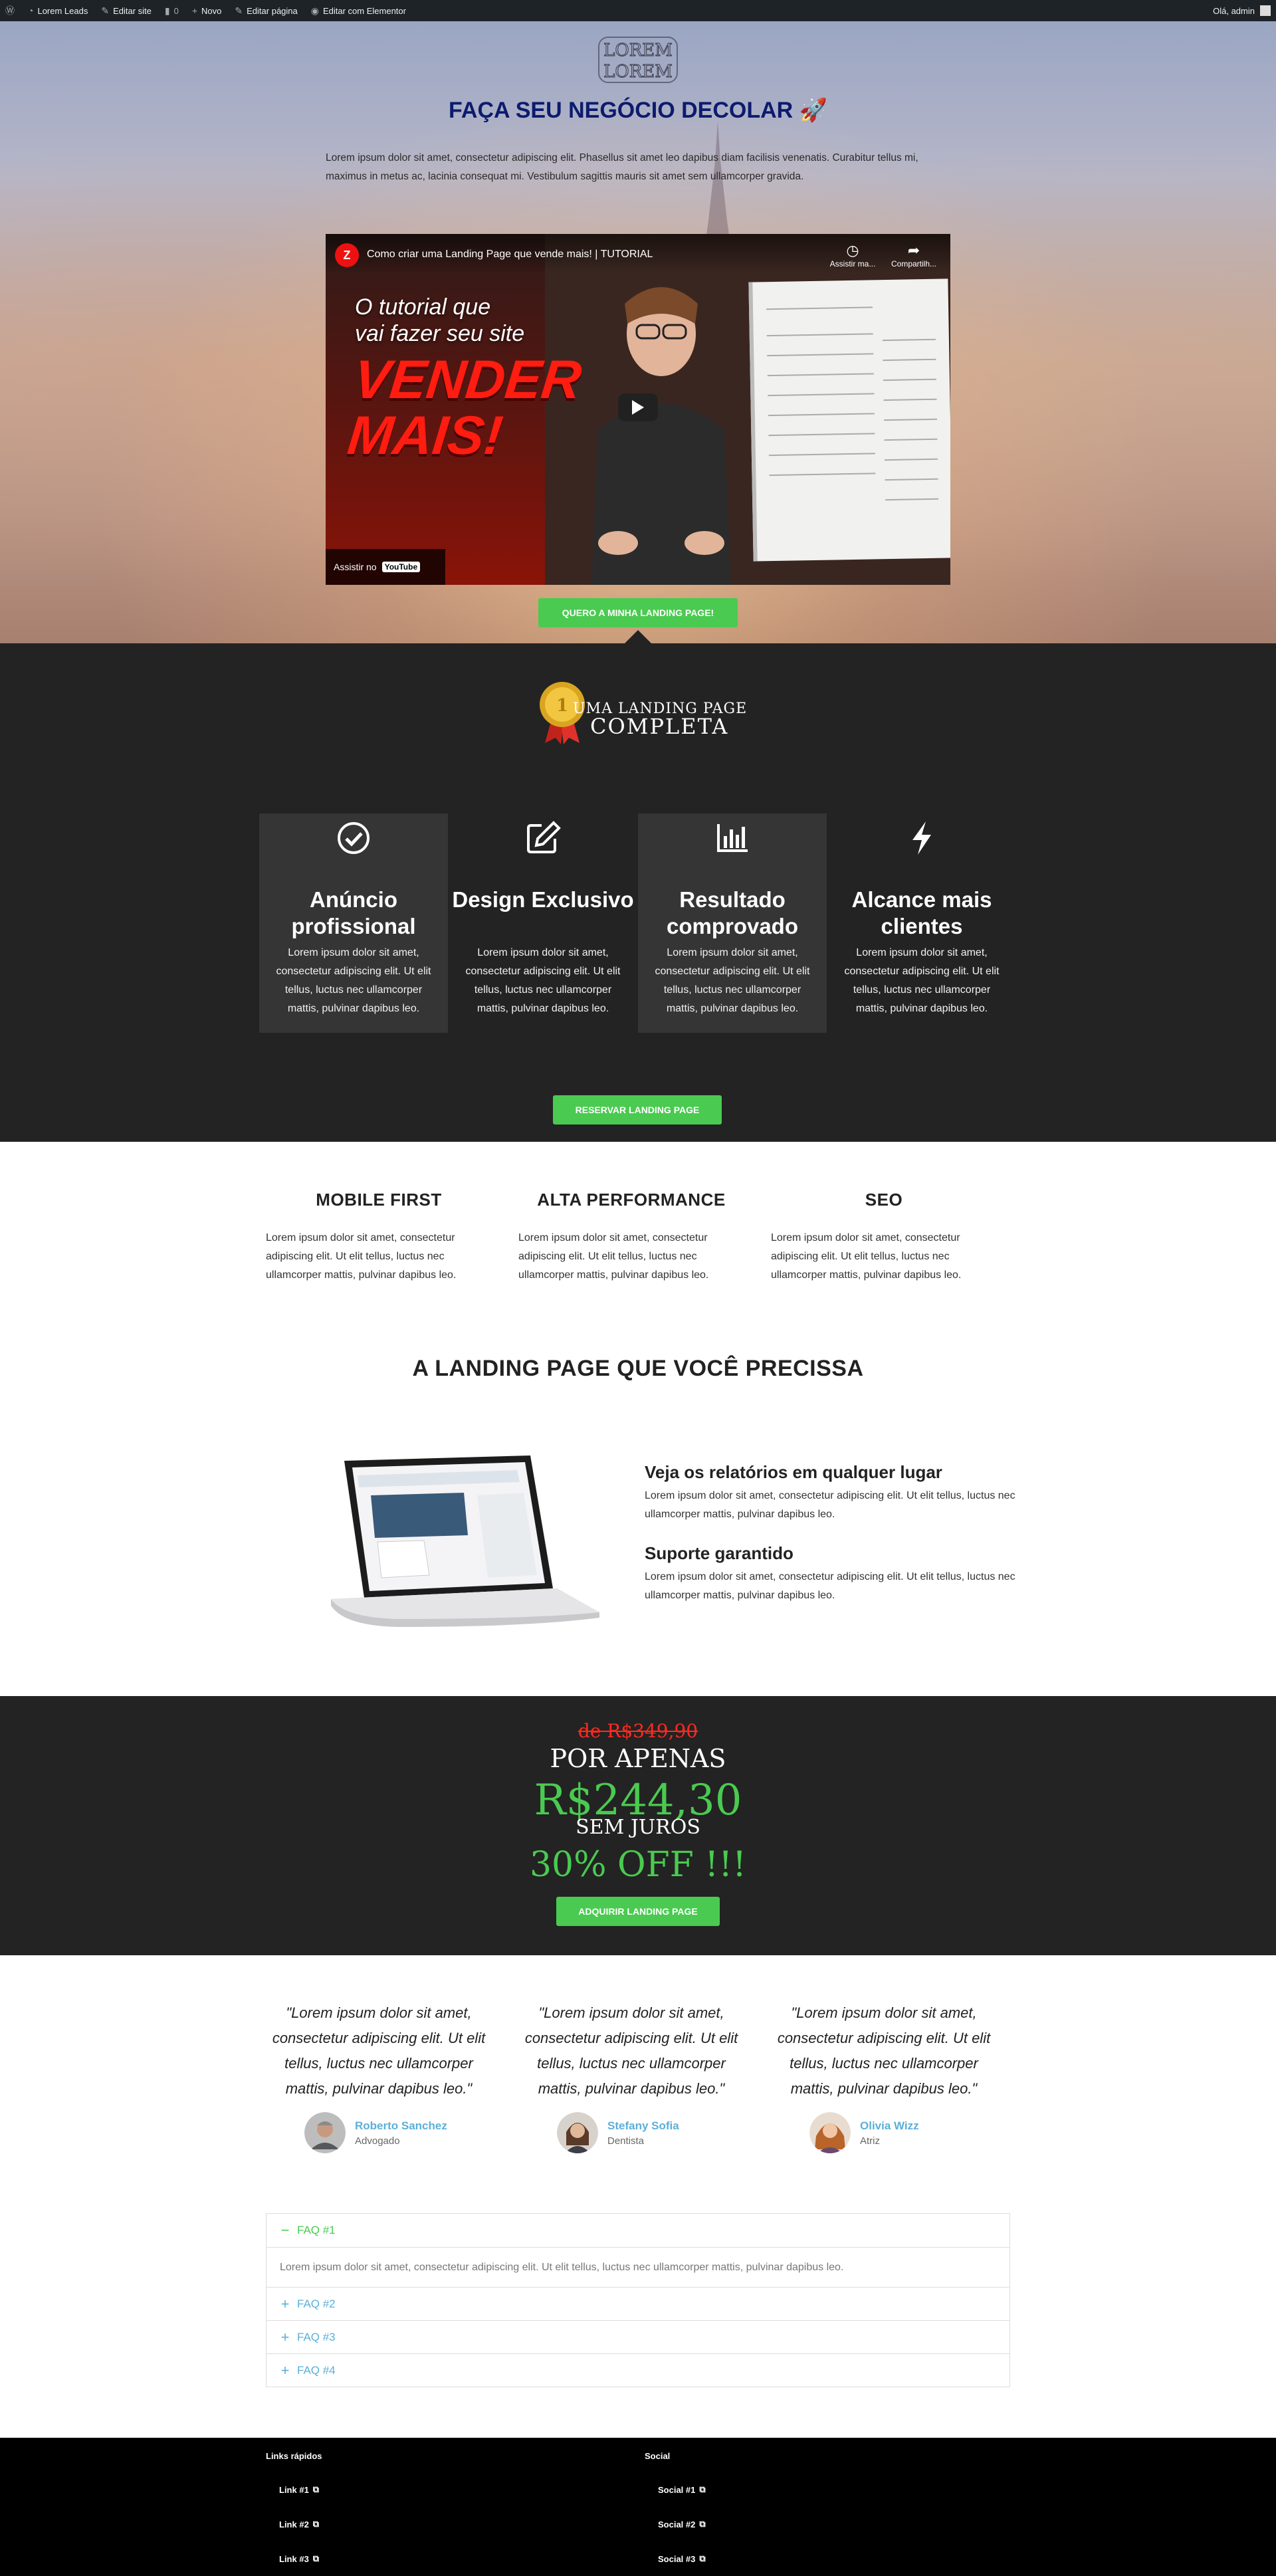  I want to click on video-overlay-text: O tutorial que vai fazer seu site, so click(440, 320).